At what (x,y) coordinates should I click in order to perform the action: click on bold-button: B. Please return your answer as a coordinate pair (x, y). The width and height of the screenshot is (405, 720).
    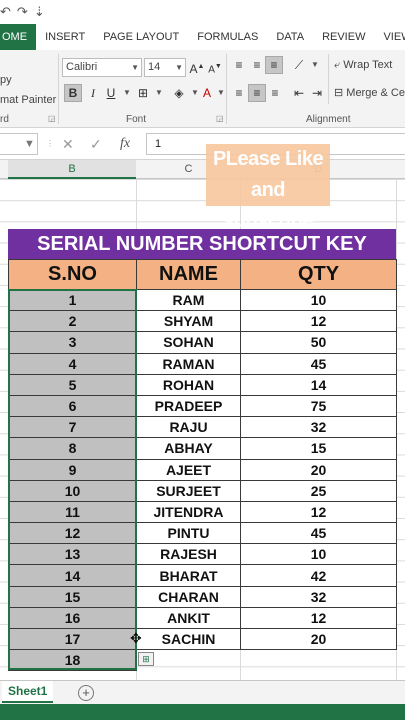
    Looking at the image, I should click on (73, 93).